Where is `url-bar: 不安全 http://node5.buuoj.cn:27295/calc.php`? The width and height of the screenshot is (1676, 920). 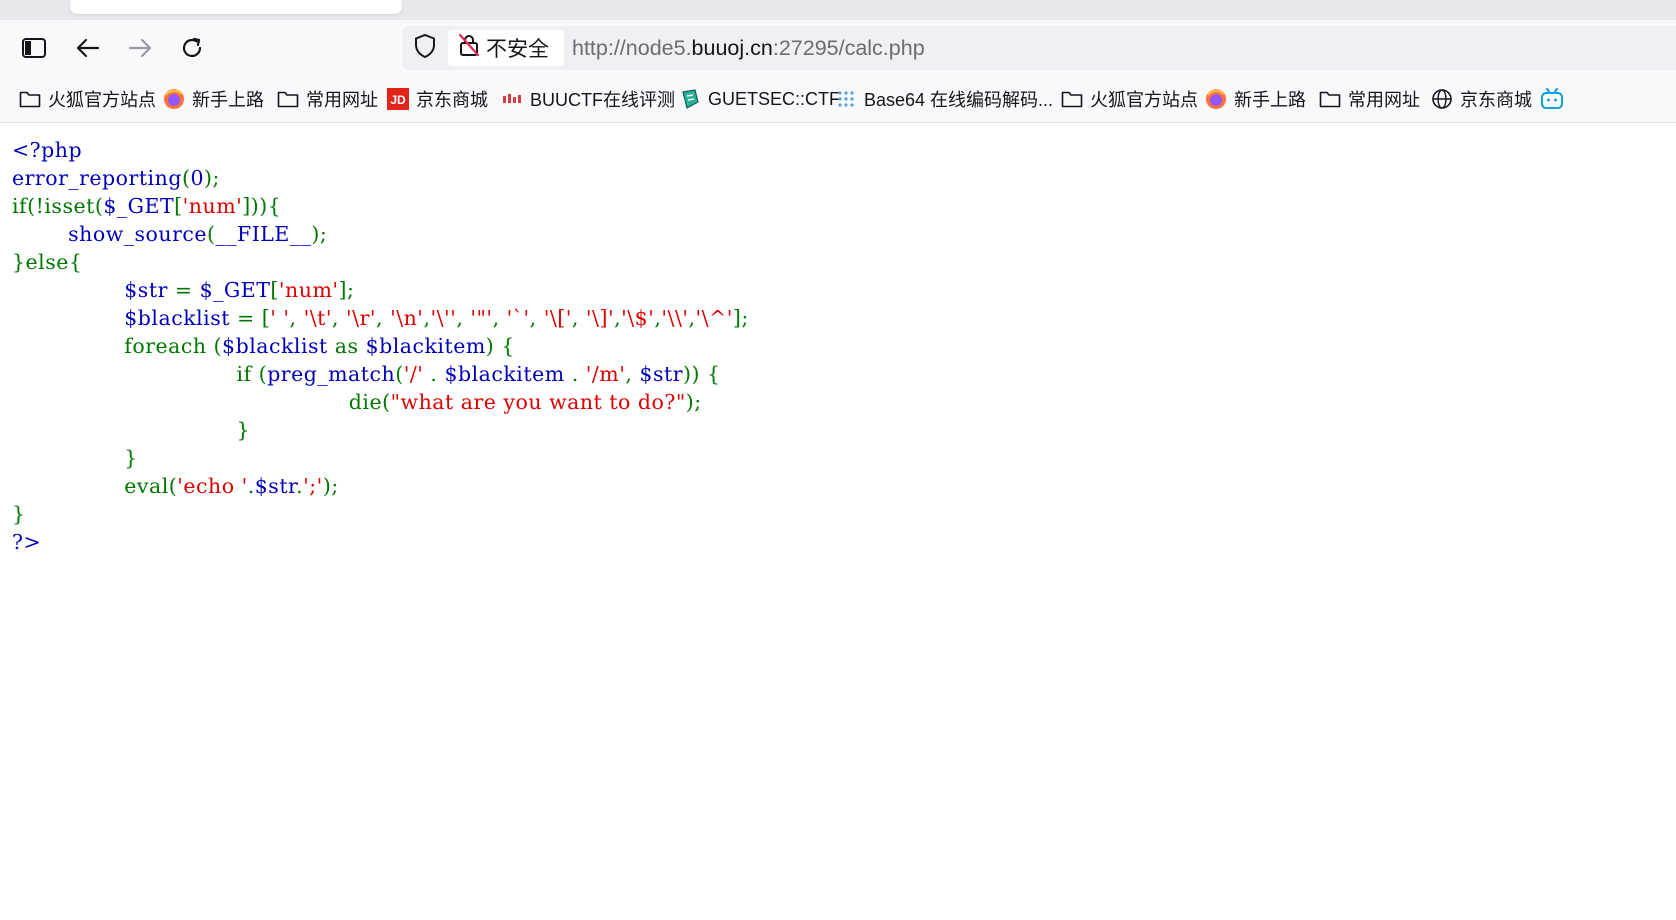
url-bar: 不安全 http://node5.buuoj.cn:27295/calc.php is located at coordinates (1039, 48).